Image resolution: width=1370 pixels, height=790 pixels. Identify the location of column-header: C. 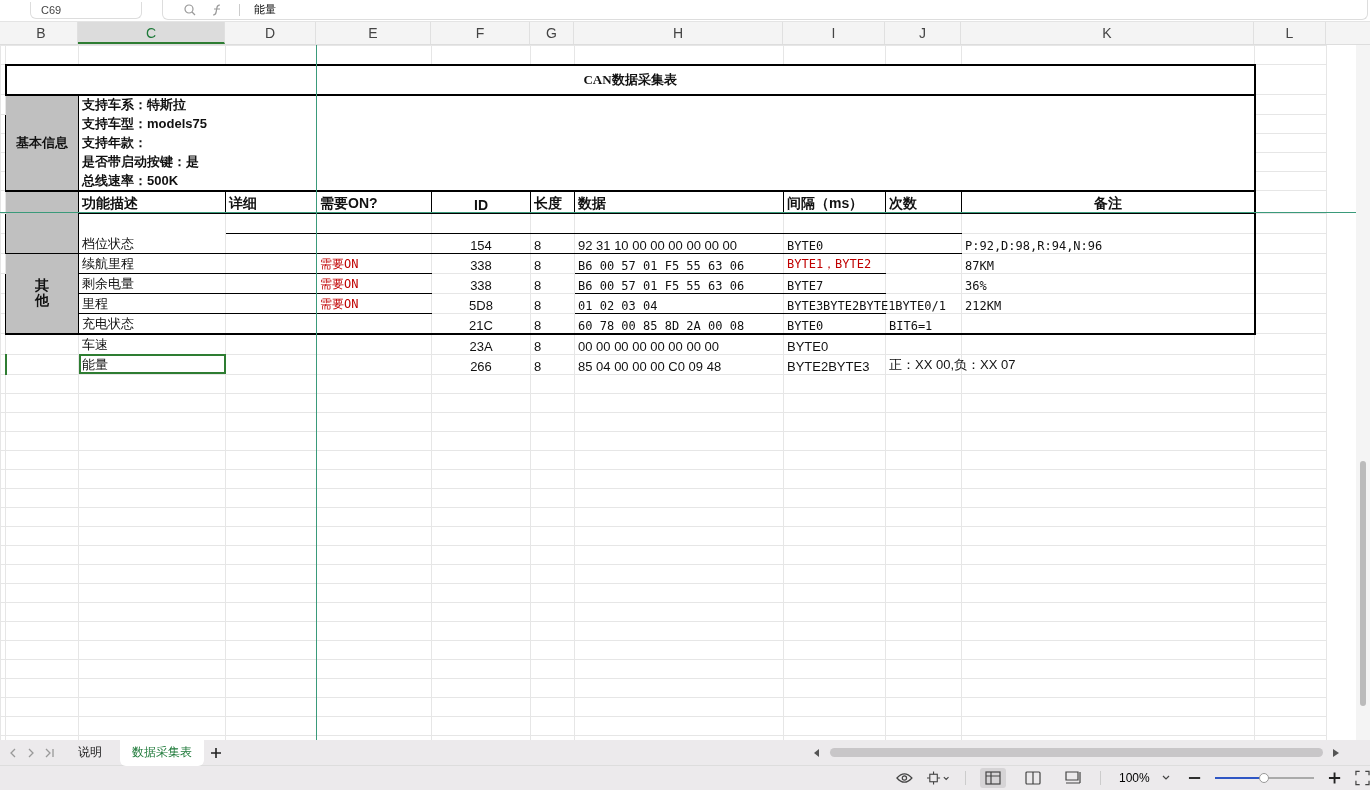
(151, 32).